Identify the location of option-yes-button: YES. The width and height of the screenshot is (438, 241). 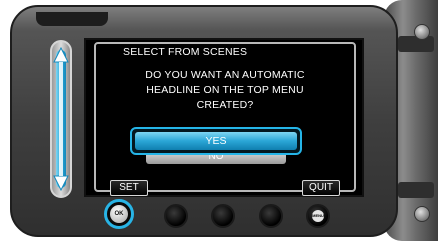
(216, 141).